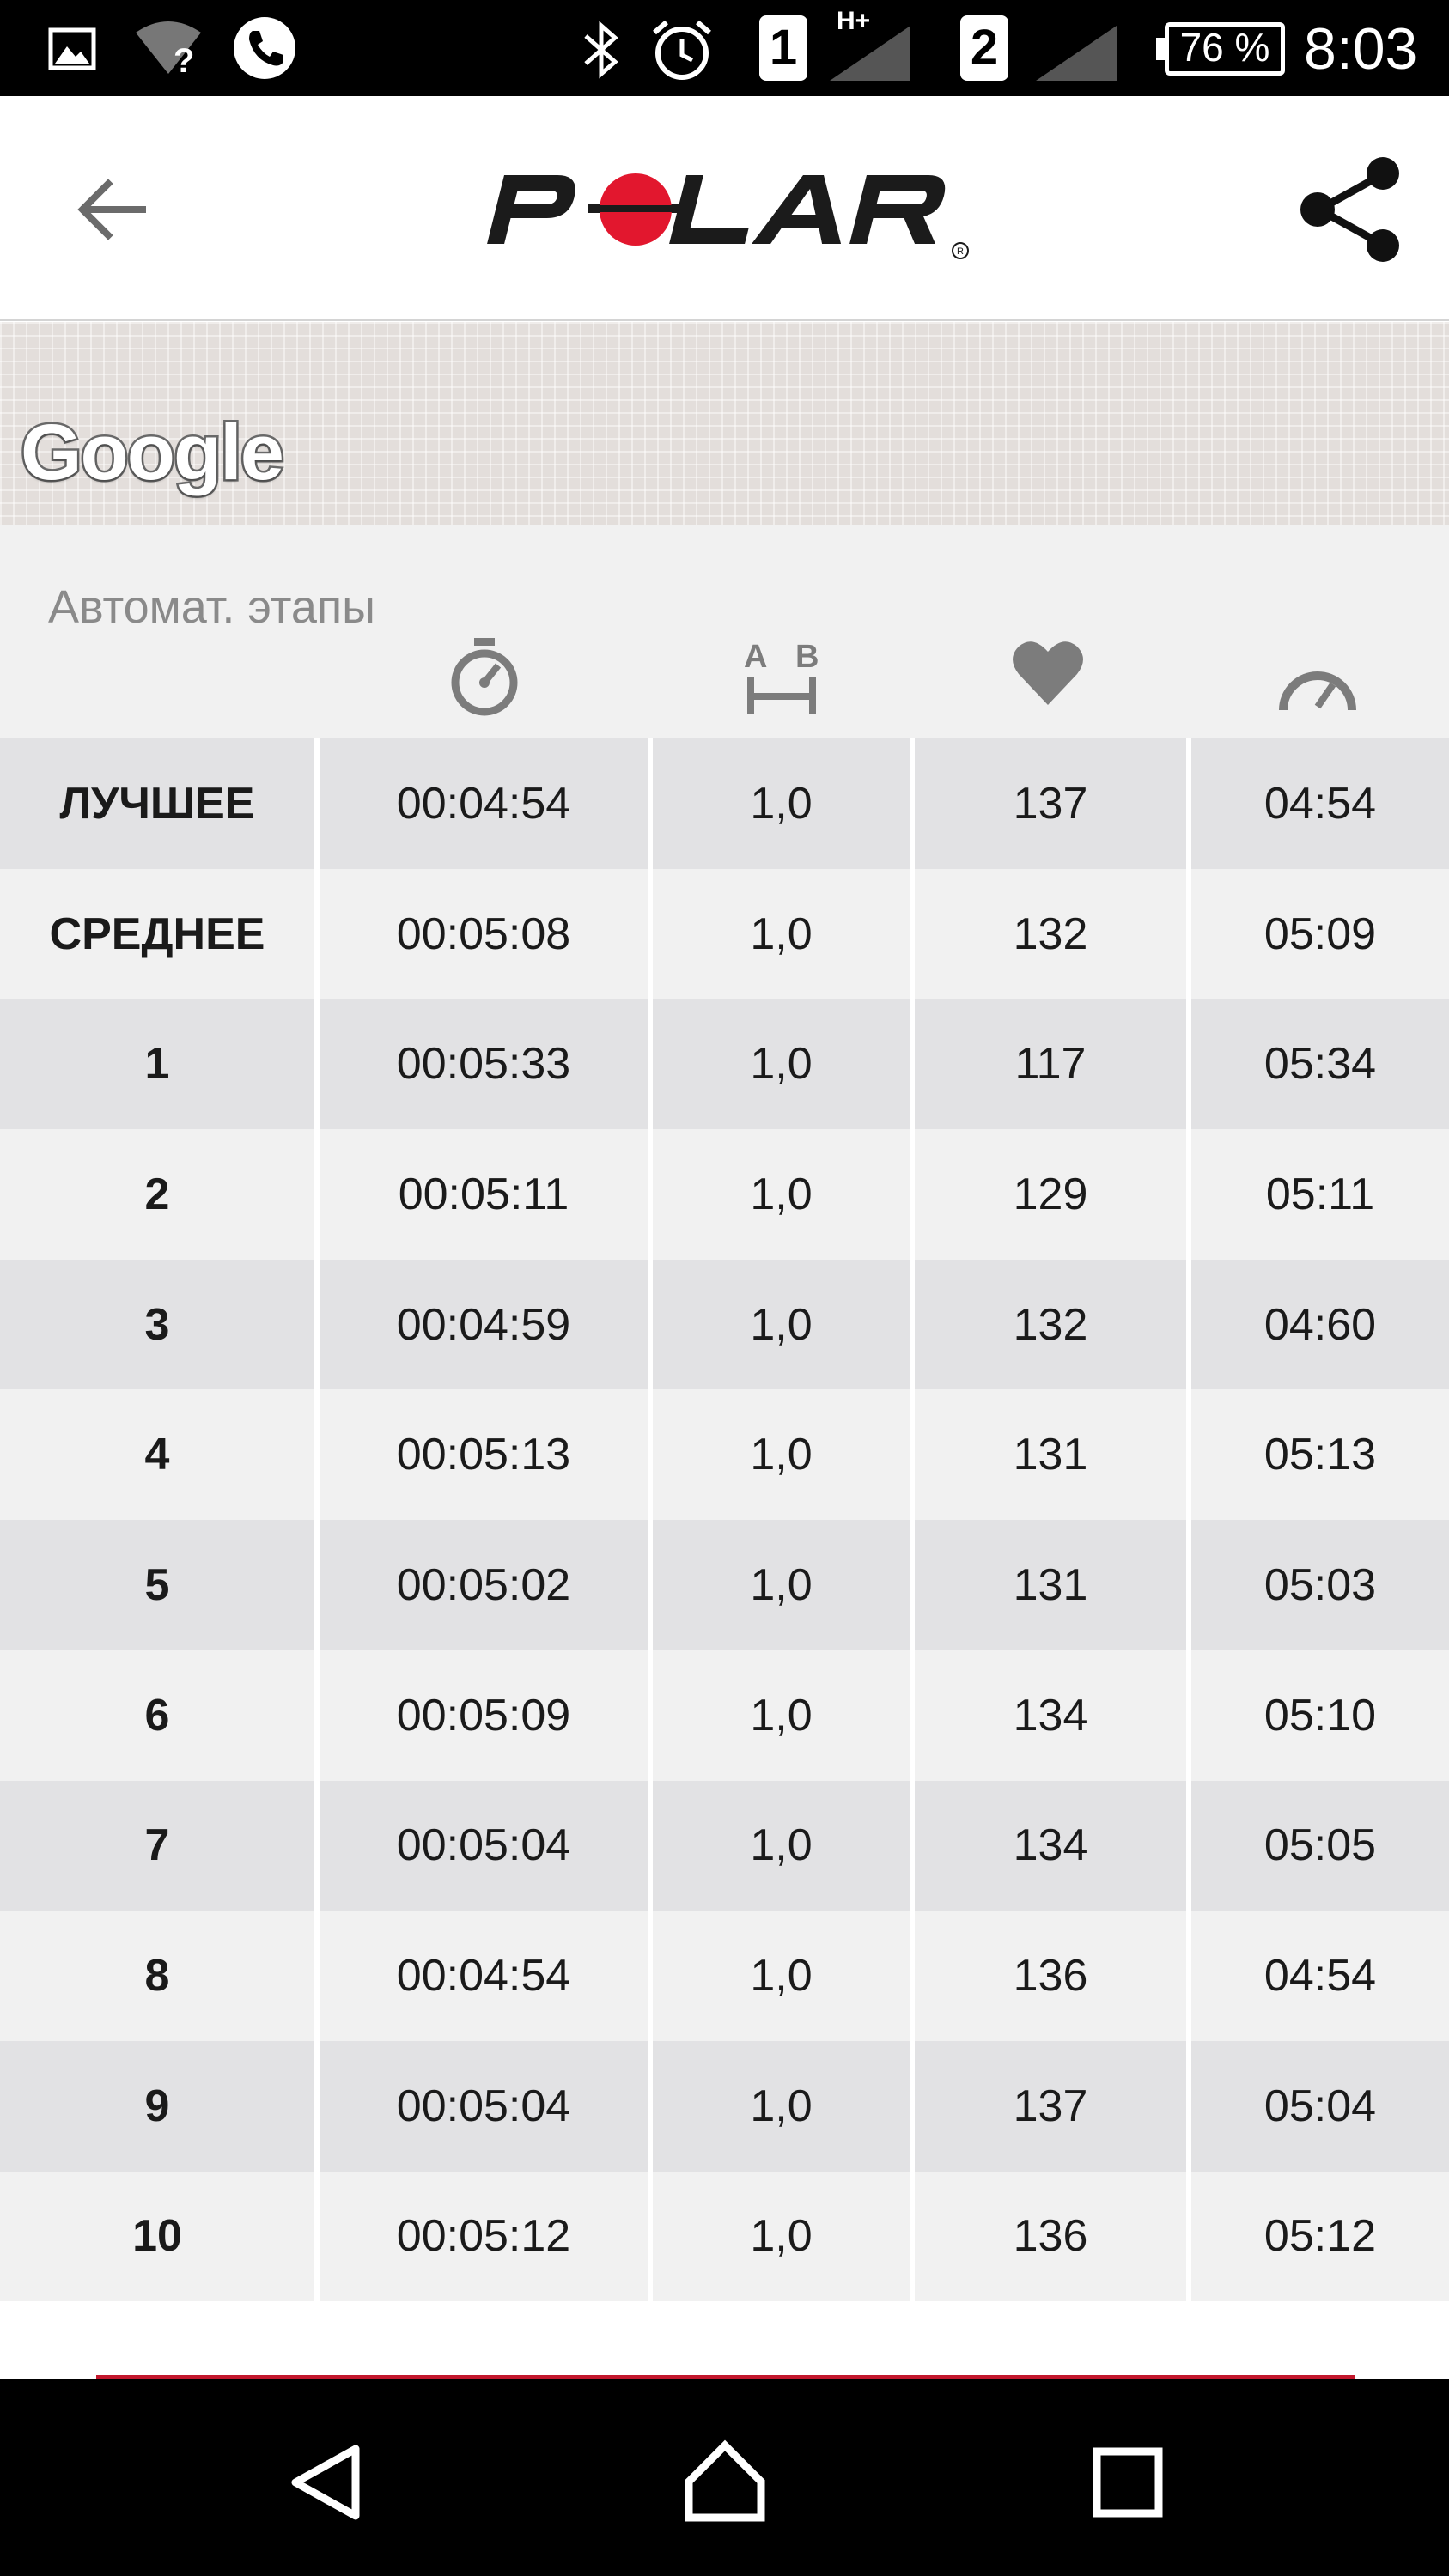  I want to click on battery-icon, so click(1160, 49).